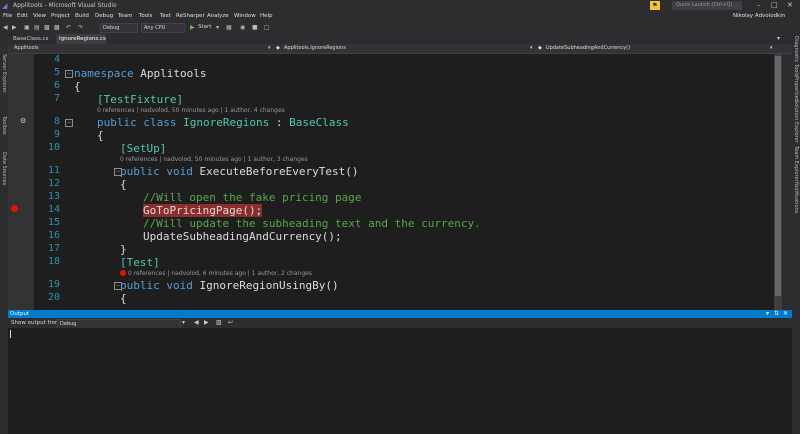 This screenshot has width=800, height=434. I want to click on scrollbar-thumb, so click(778, 176).